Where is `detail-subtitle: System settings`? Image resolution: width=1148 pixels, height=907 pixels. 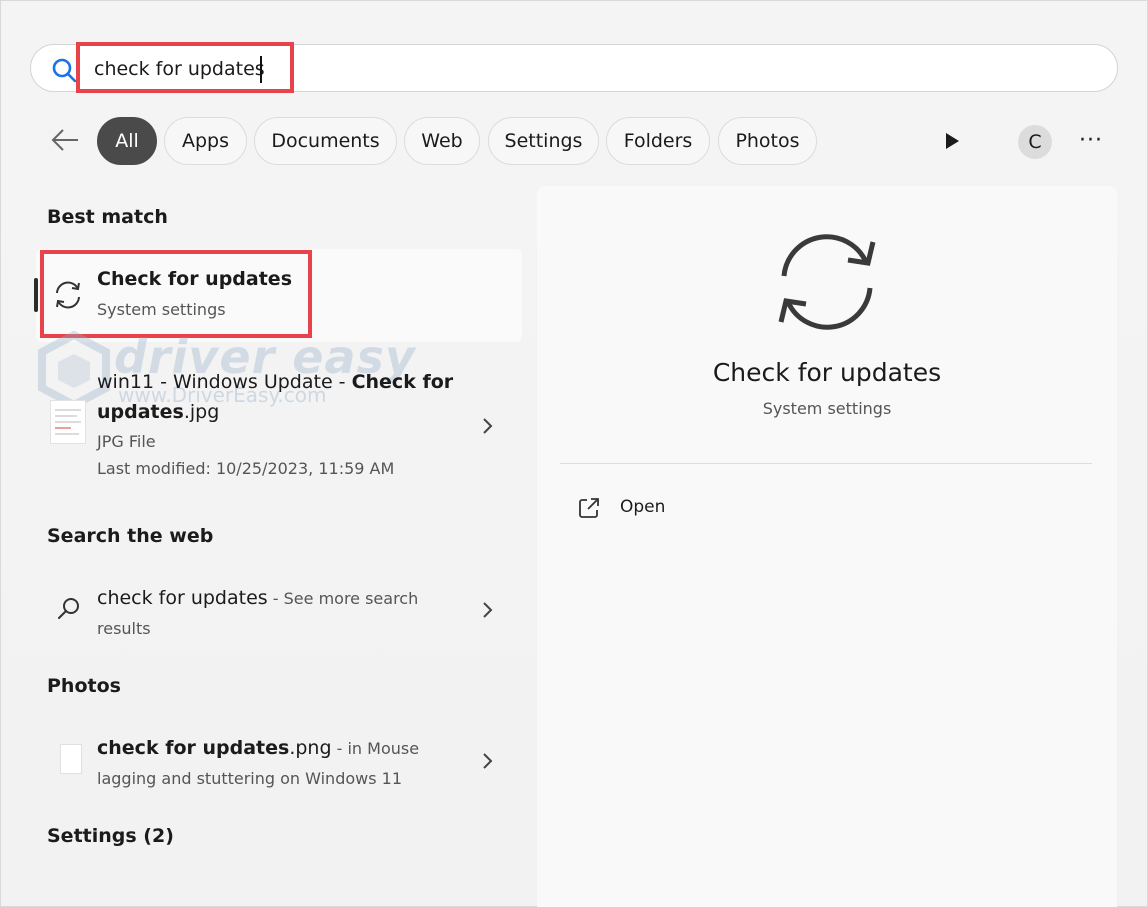 detail-subtitle: System settings is located at coordinates (827, 408).